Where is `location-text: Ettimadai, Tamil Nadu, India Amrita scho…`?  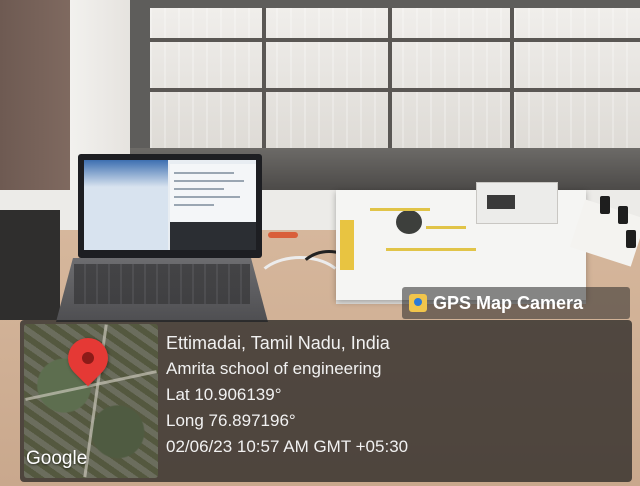 location-text: Ettimadai, Tamil Nadu, India Amrita scho… is located at coordinates (287, 395).